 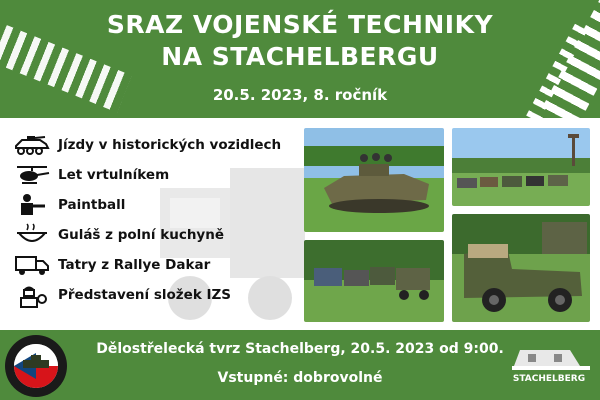 I want to click on event-title-line1: SRAZ VOJENSKÉ TECHNIKY, so click(x=300, y=24).